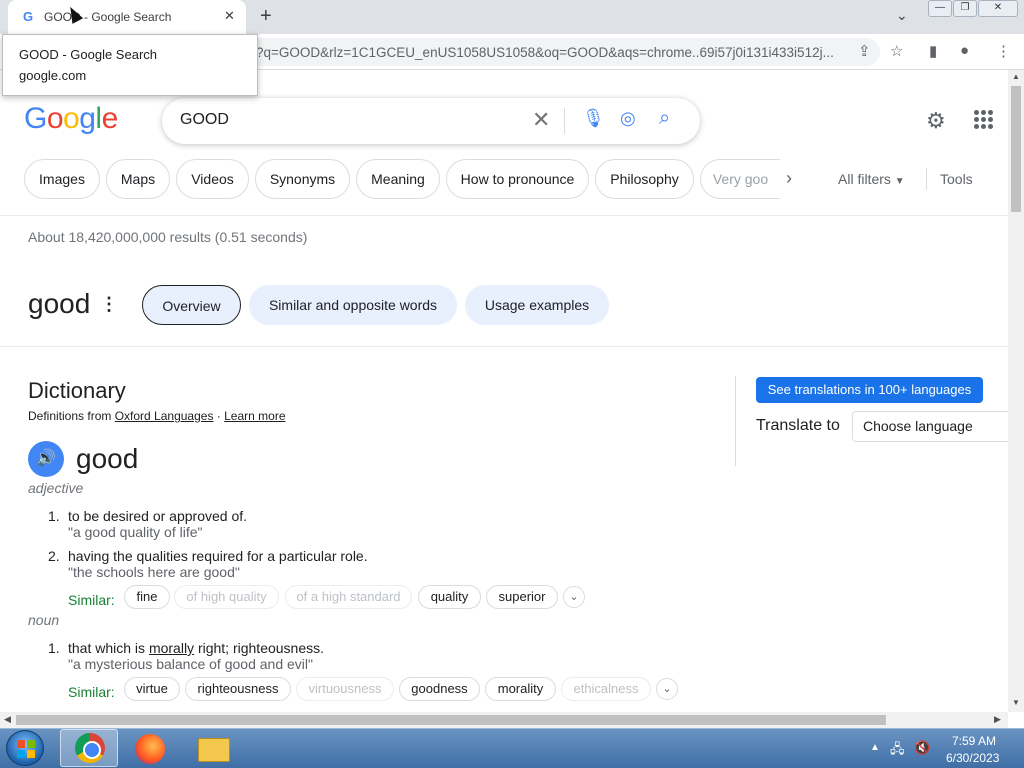 Image resolution: width=1024 pixels, height=768 pixels. Describe the element at coordinates (191, 305) in the screenshot. I see `tab-overview: Overview` at that location.